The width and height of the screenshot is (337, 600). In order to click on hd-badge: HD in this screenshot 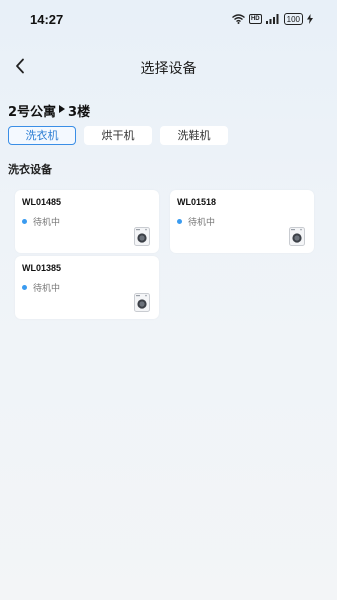, I will do `click(255, 19)`.